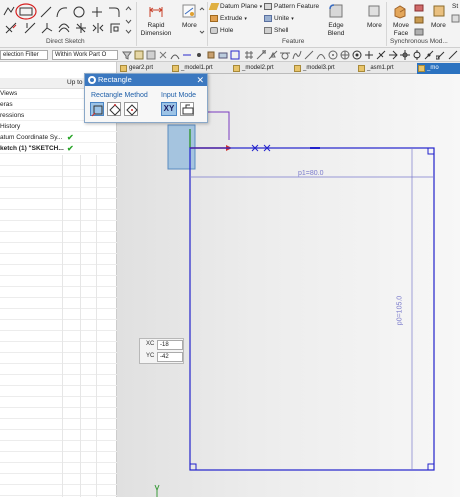 The width and height of the screenshot is (460, 497). Describe the element at coordinates (97, 12) in the screenshot. I see `point-tool-button` at that location.